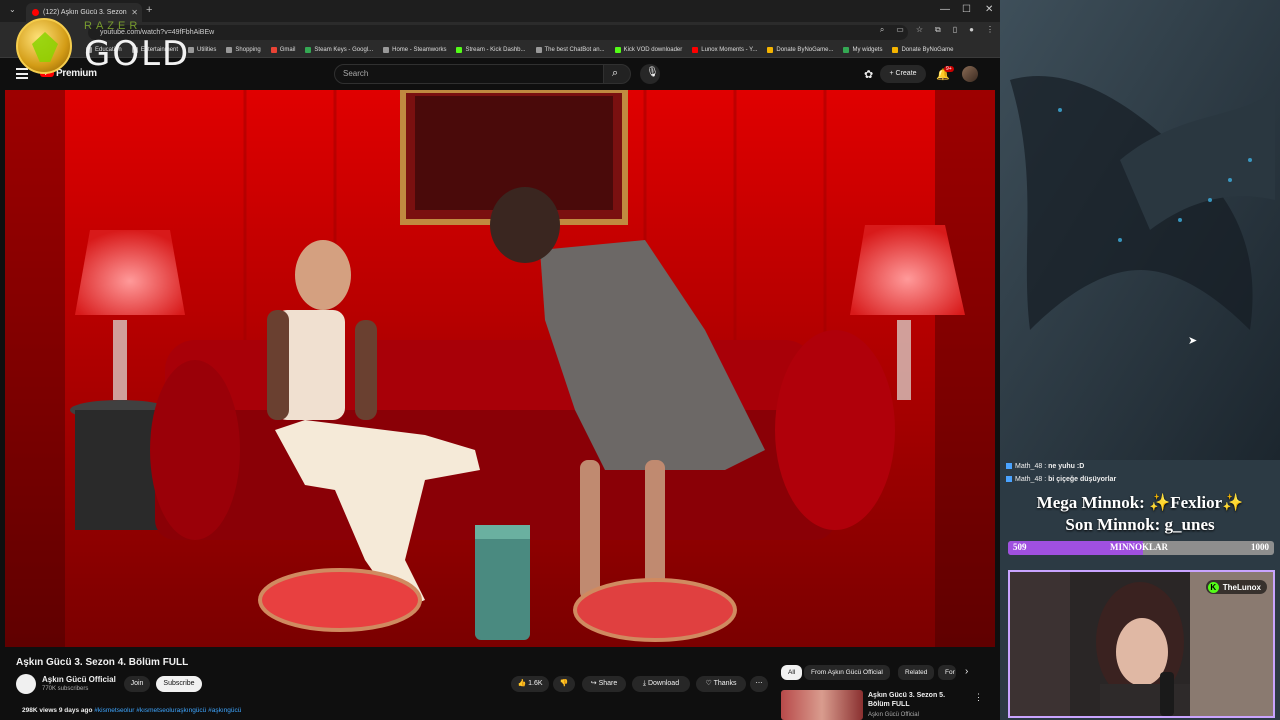 The height and width of the screenshot is (720, 1280). I want to click on more-actions-button: ⋯, so click(759, 684).